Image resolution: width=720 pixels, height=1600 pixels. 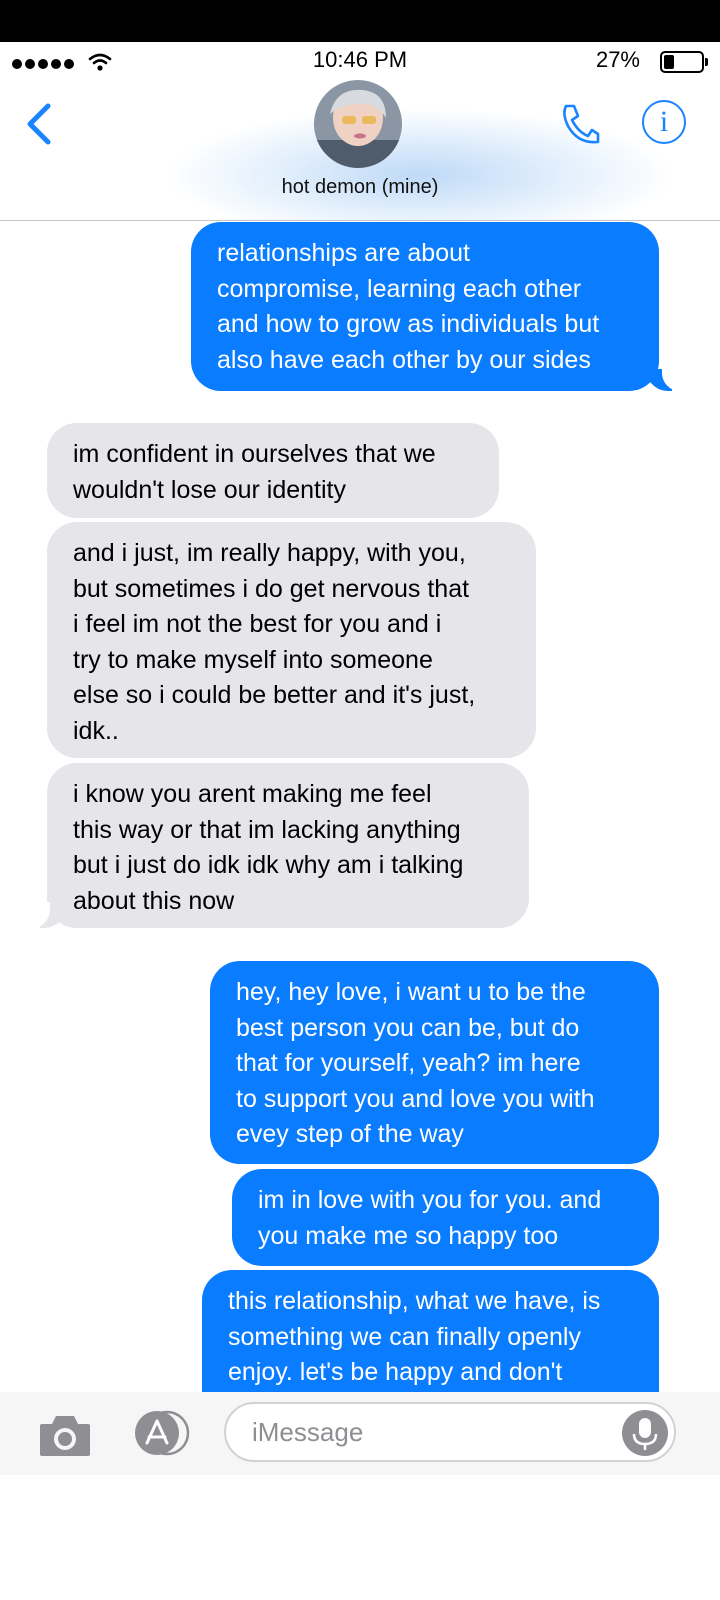 I want to click on top-black-bar, so click(x=360, y=21).